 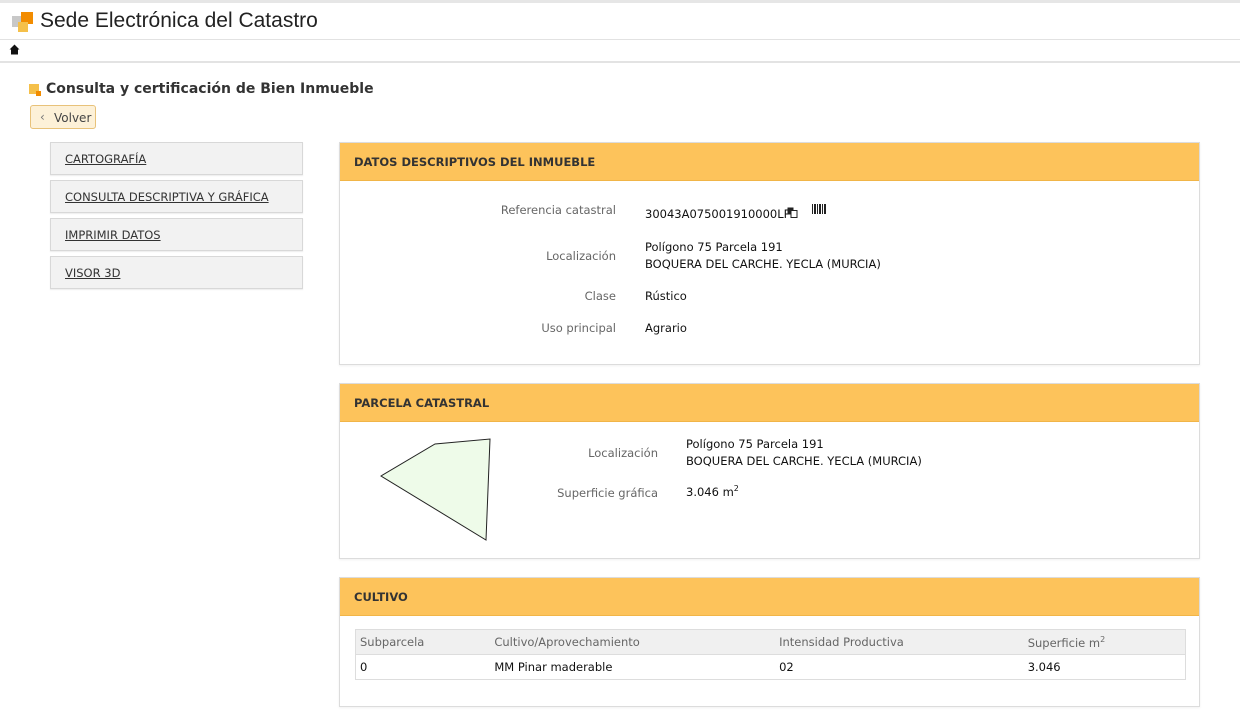 I want to click on app-title: Sede Electrónica del Catastro, so click(x=179, y=20).